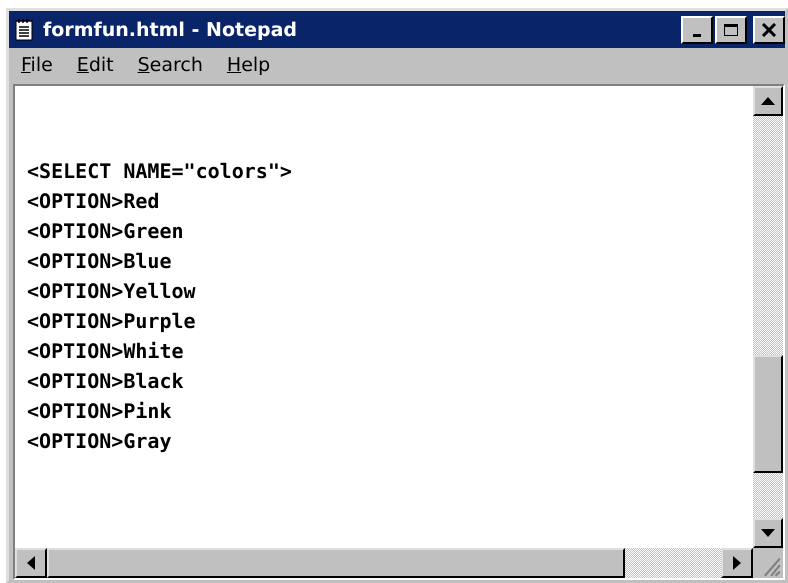  Describe the element at coordinates (93, 201) in the screenshot. I see `code-line: <OPTION>Red` at that location.